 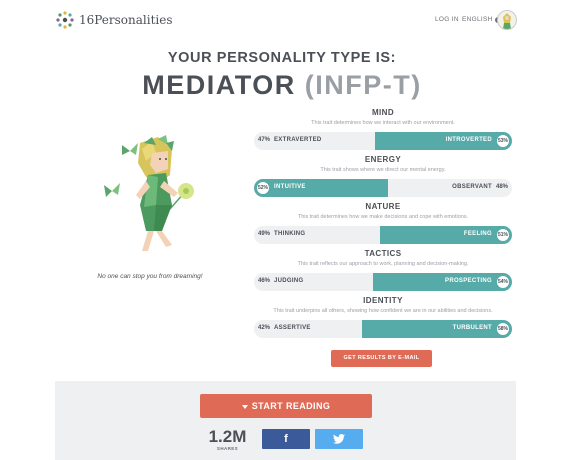 What do you see at coordinates (285, 420) in the screenshot?
I see `footer-panel: START READING 1.2M SHARES f` at bounding box center [285, 420].